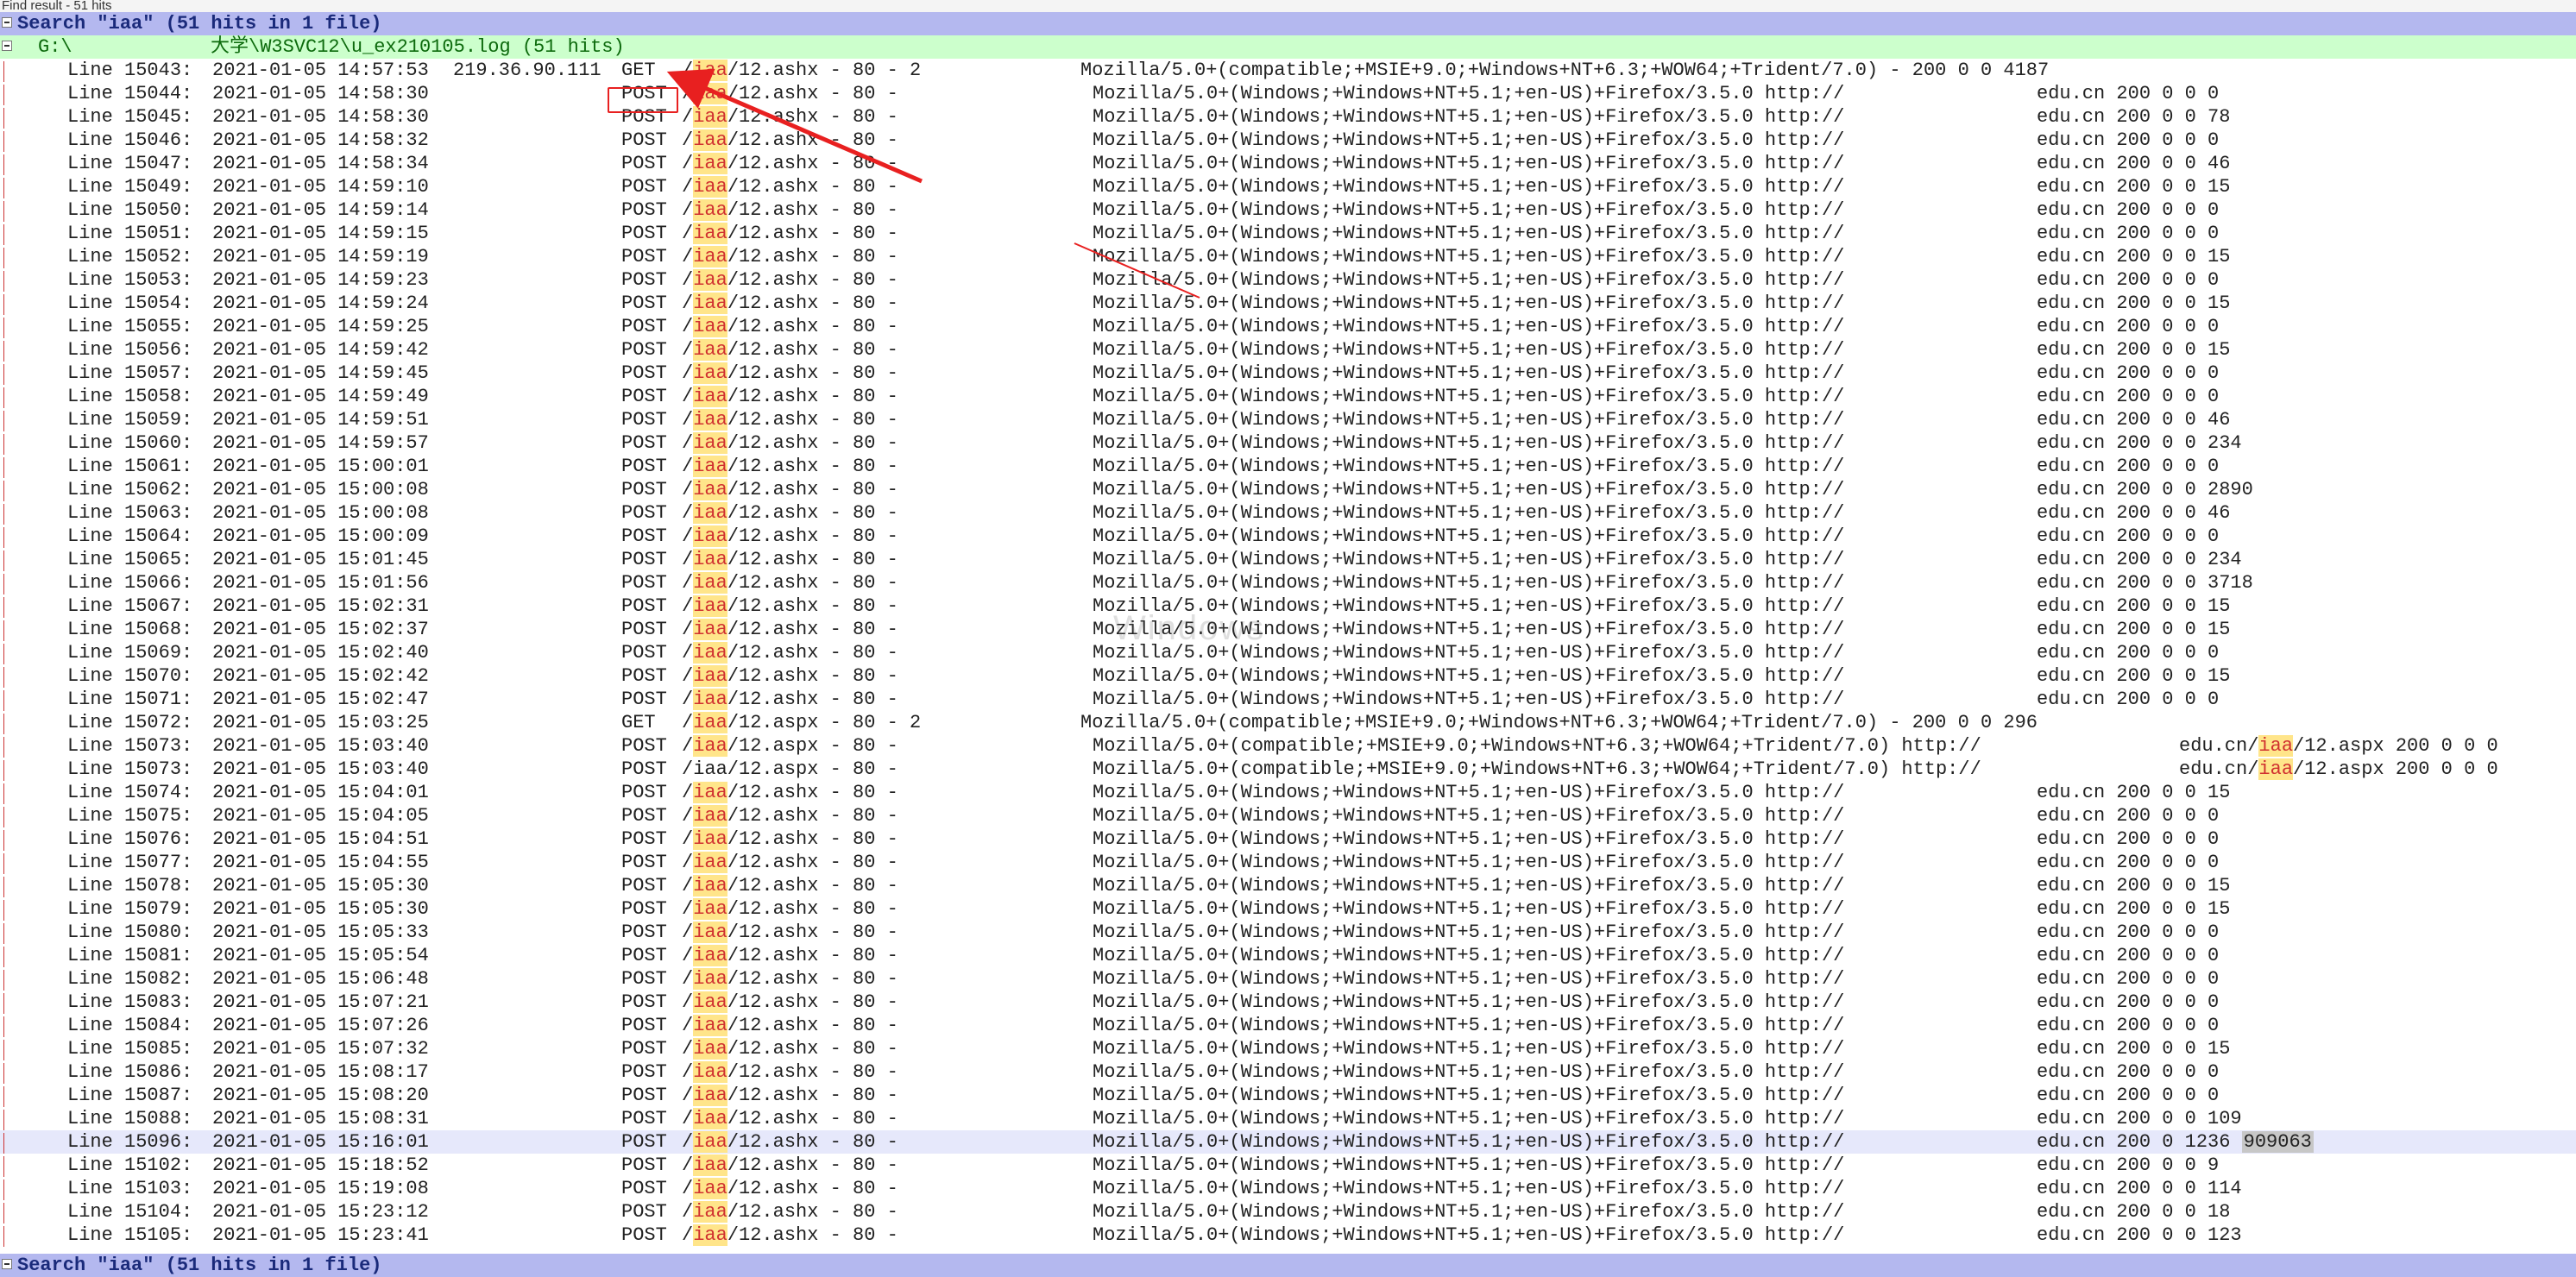 The height and width of the screenshot is (1277, 2576). I want to click on timestamp: 2021-01-05 14:59:10, so click(320, 187).